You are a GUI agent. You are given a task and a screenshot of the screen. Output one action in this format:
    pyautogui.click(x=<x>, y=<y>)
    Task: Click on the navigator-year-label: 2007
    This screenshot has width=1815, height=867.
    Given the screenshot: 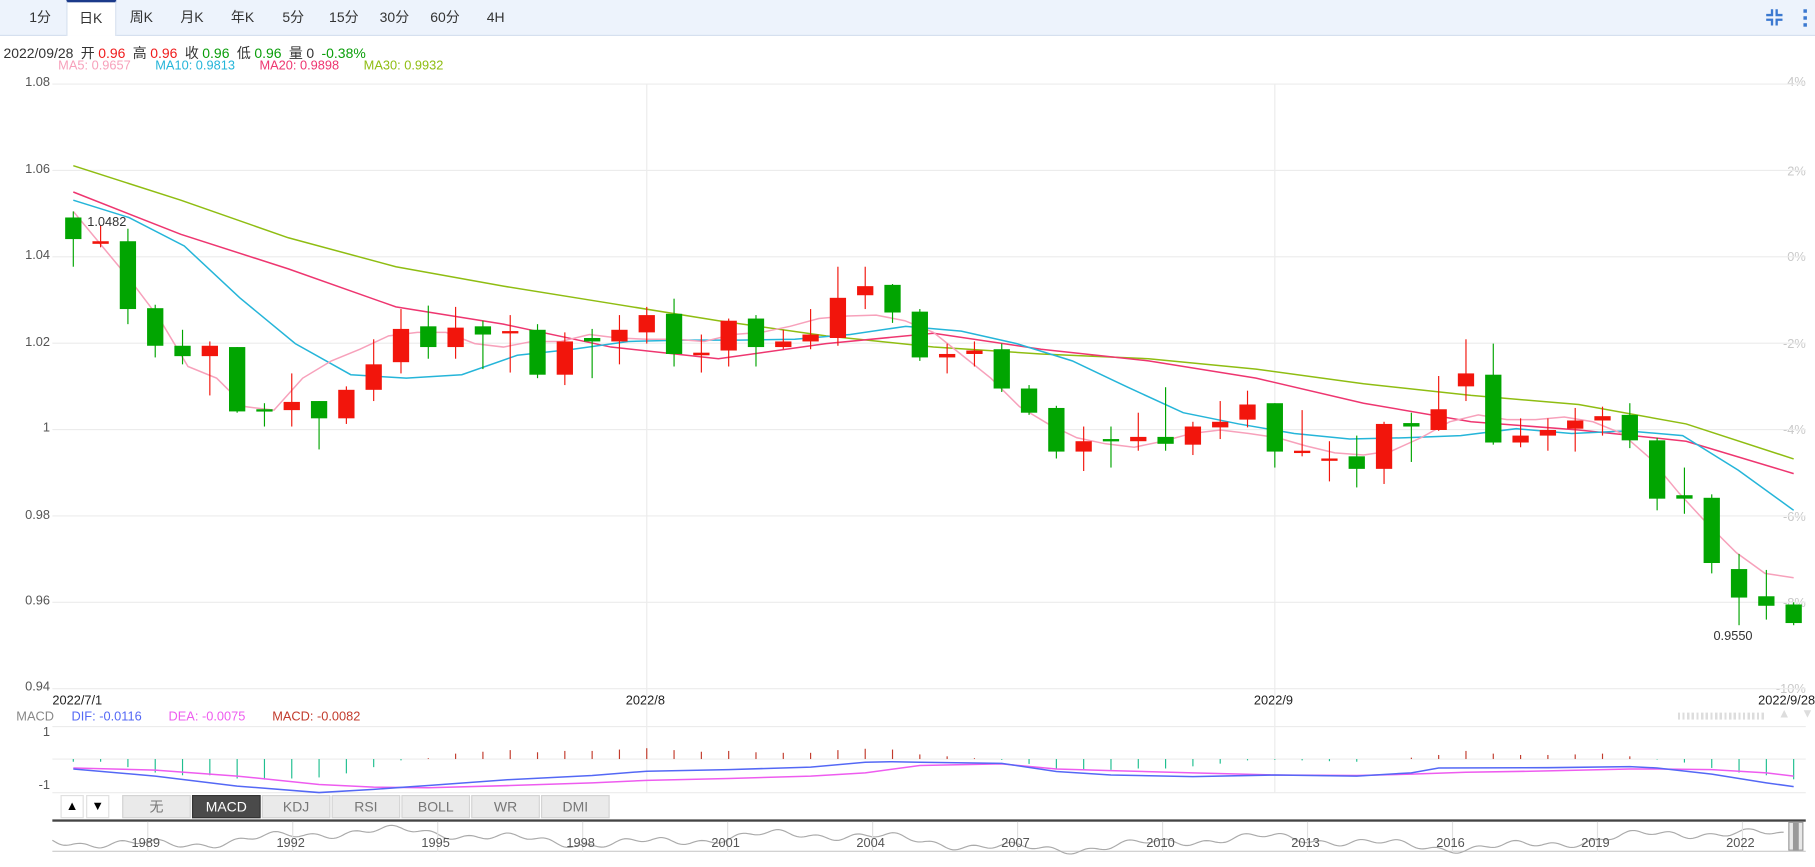 What is the action you would take?
    pyautogui.click(x=1015, y=843)
    